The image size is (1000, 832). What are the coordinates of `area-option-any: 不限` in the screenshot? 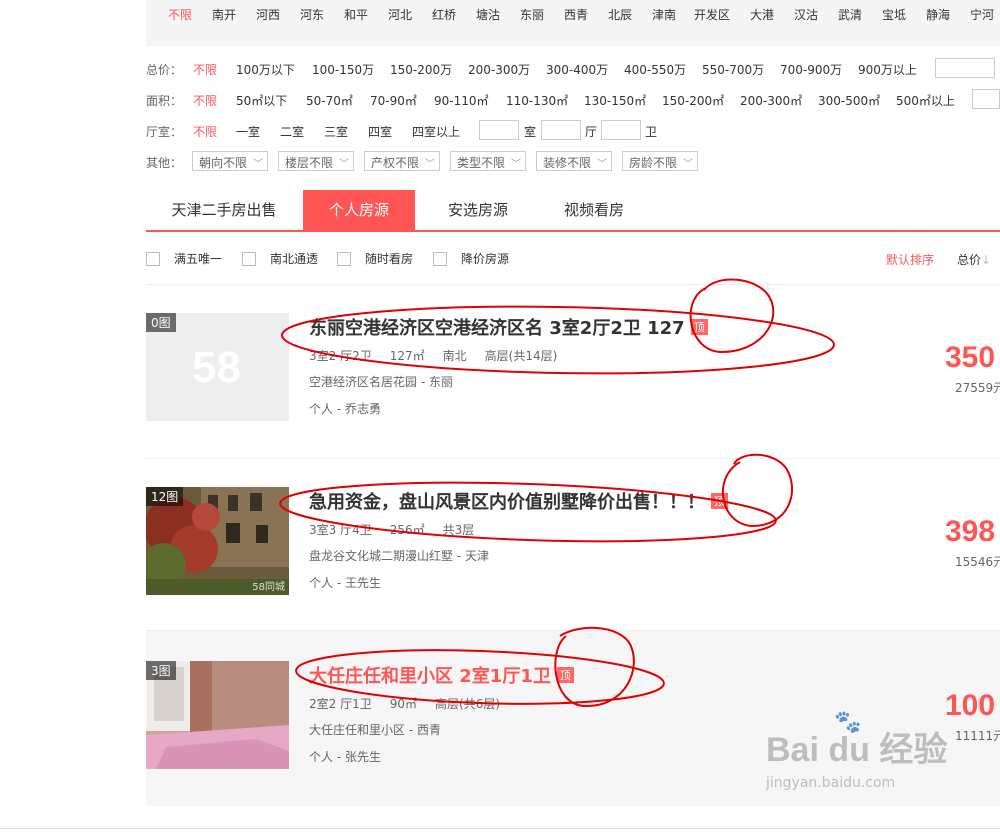 It's located at (205, 100).